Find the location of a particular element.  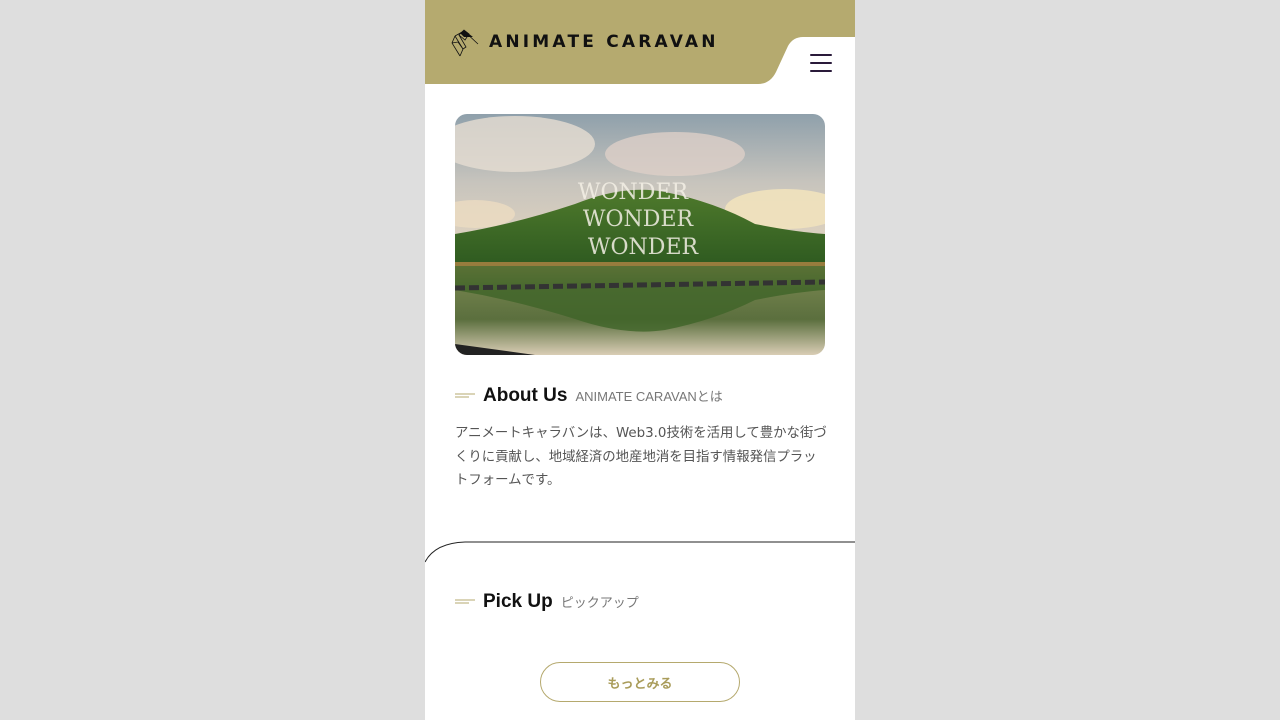

site-logo: ANIMATE CARAVAN is located at coordinates (584, 42).